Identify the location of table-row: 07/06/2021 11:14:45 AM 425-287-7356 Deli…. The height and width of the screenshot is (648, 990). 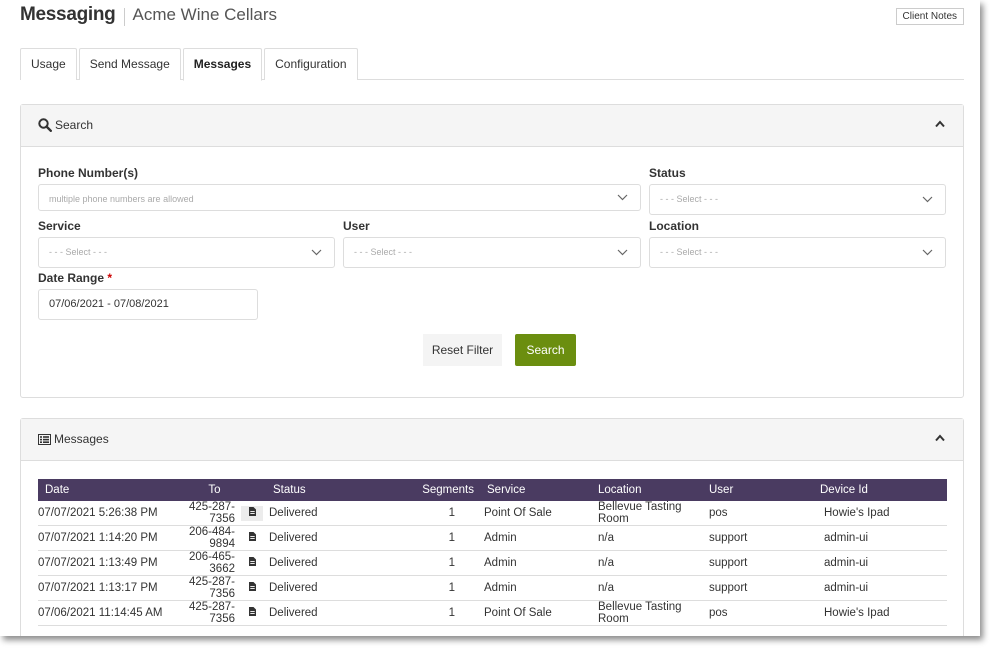
(492, 613).